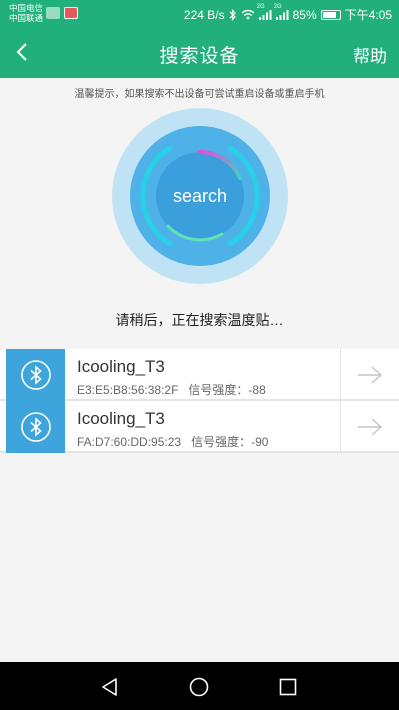 The image size is (399, 710). What do you see at coordinates (26, 18) in the screenshot?
I see `carrier-2: 中国联通` at bounding box center [26, 18].